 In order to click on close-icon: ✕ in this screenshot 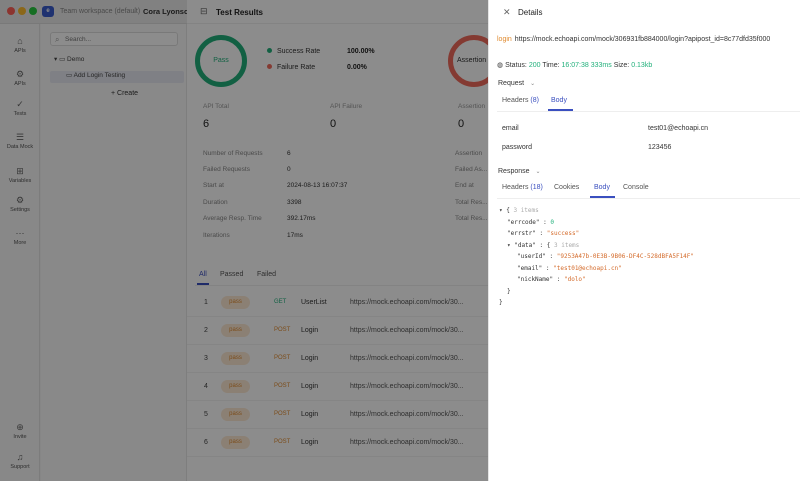, I will do `click(507, 12)`.